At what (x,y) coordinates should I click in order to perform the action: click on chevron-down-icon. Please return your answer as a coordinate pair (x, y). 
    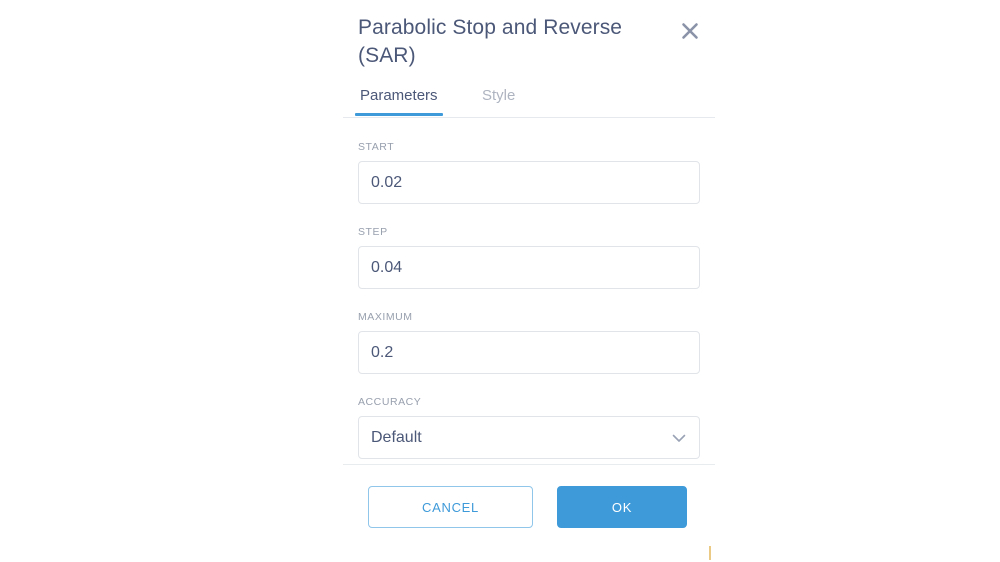
    Looking at the image, I should click on (679, 438).